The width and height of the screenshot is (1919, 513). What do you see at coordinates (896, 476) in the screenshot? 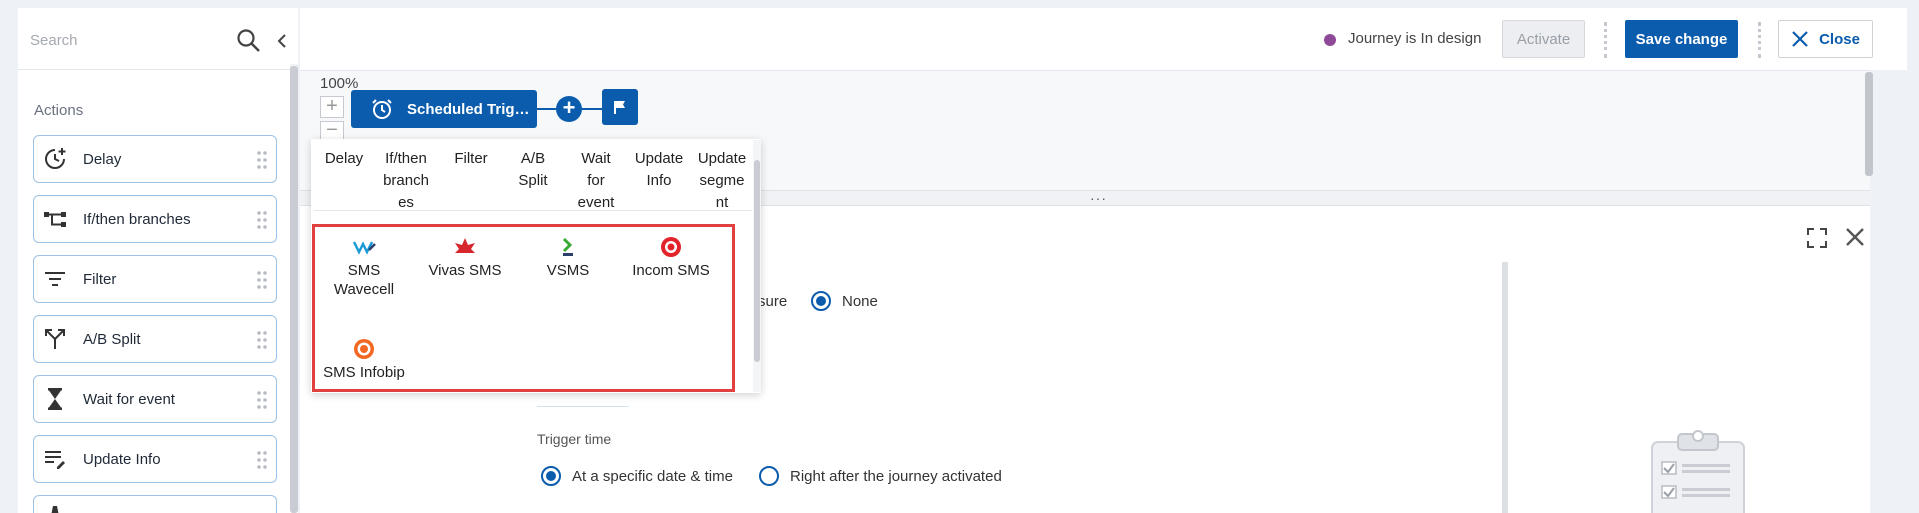
I see `radio-after-activation-label: Right after the journey activated` at bounding box center [896, 476].